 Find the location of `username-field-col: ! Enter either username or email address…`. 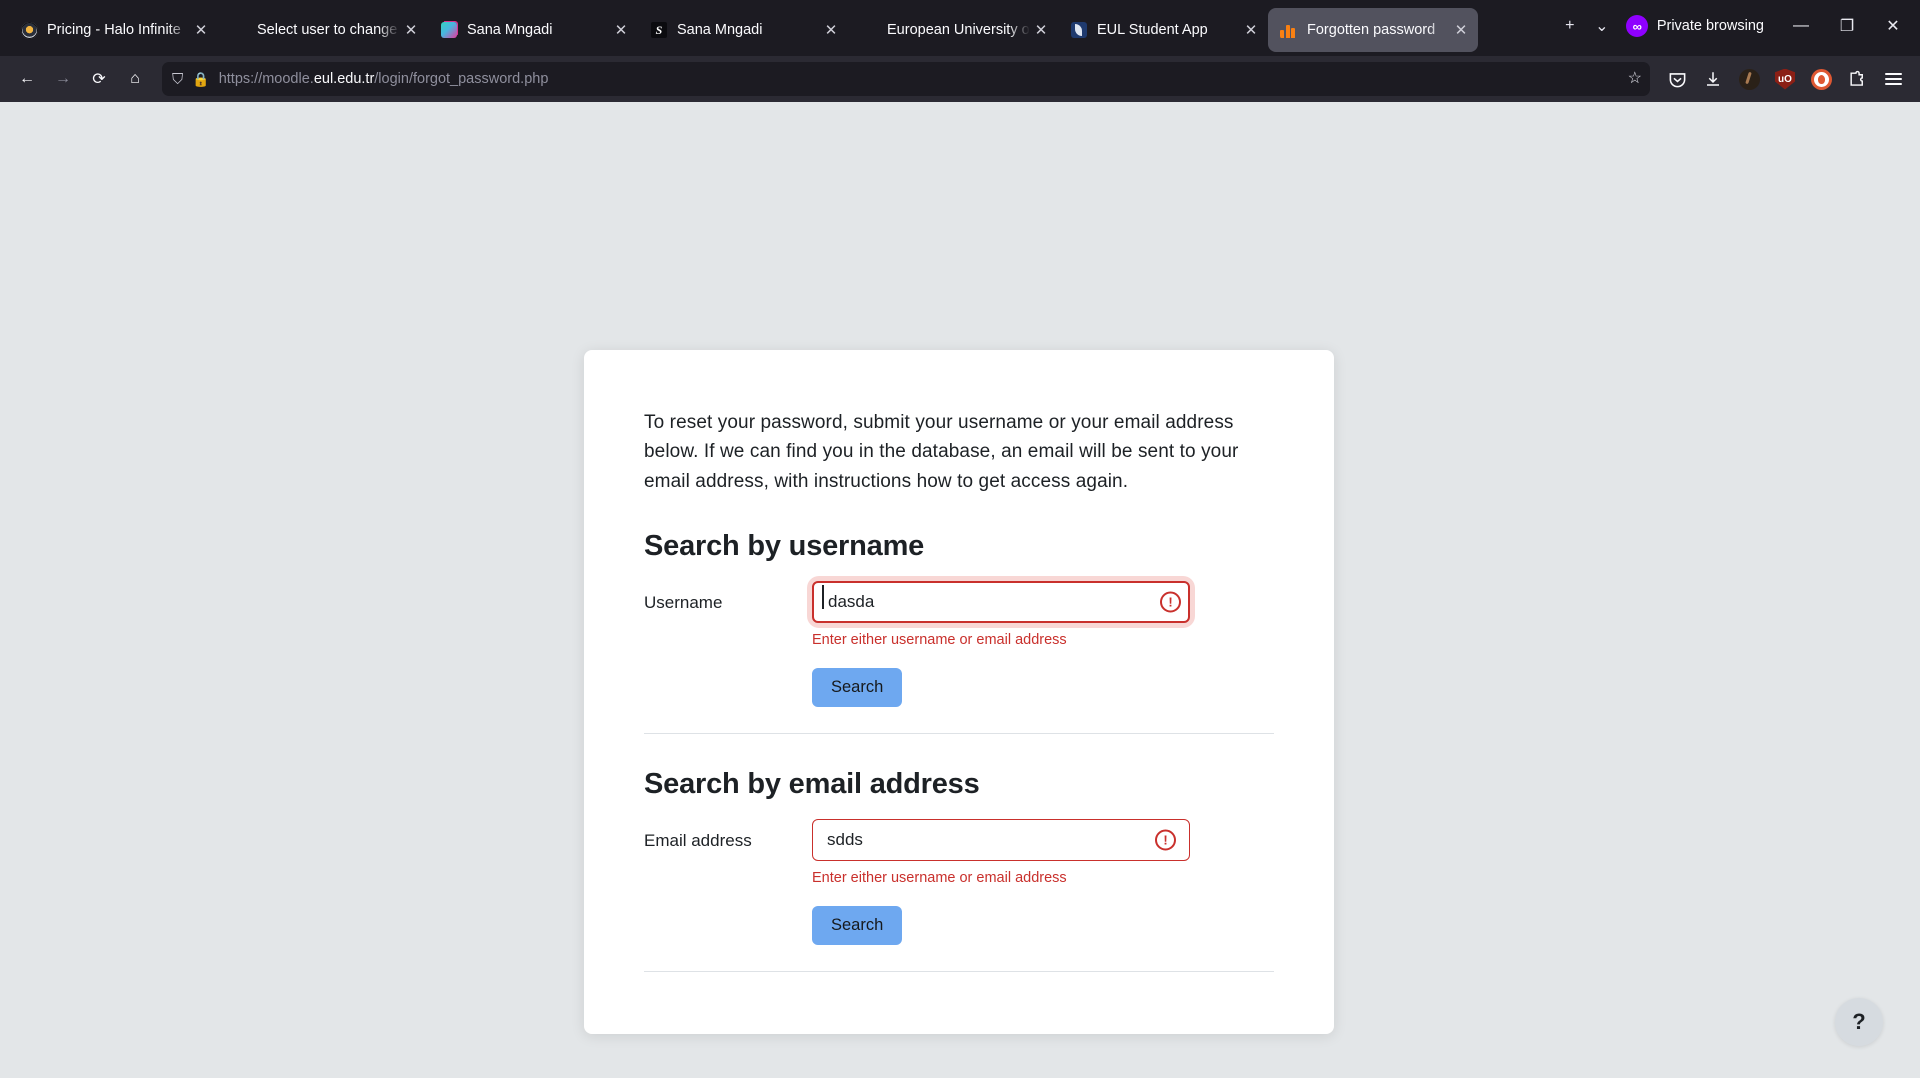

username-field-col: ! Enter either username or email address… is located at coordinates (1040, 642).